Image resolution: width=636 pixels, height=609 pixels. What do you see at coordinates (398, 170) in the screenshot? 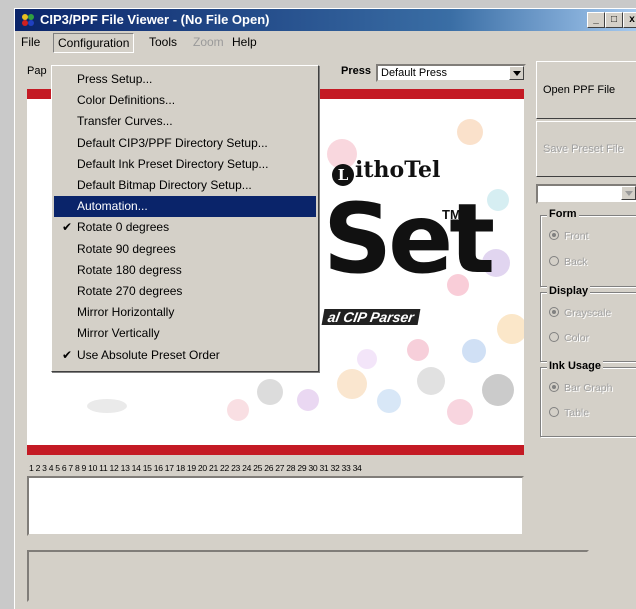
I see `brand-name: ithoTel` at bounding box center [398, 170].